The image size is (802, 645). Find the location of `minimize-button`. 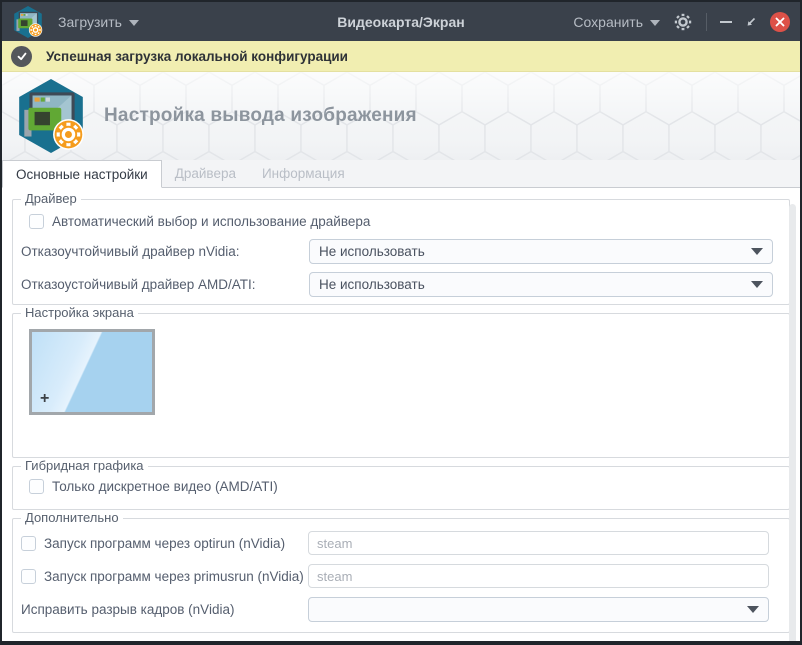

minimize-button is located at coordinates (726, 21).